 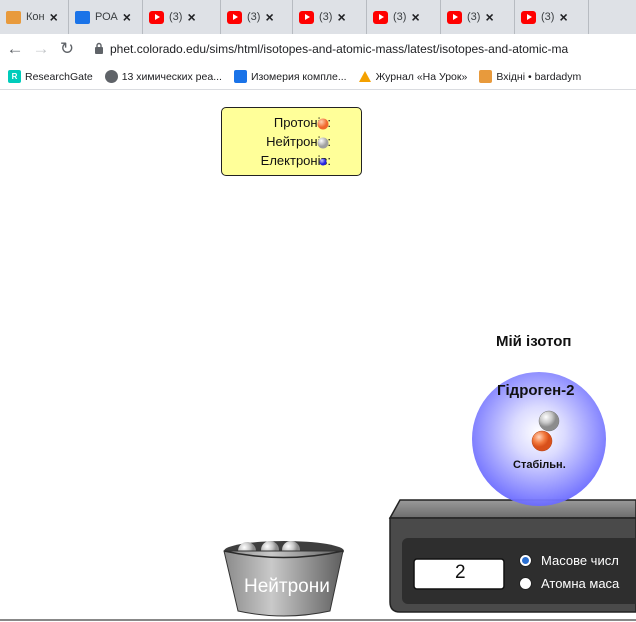 What do you see at coordinates (15, 49) in the screenshot?
I see `back-arrow-icon: ←` at bounding box center [15, 49].